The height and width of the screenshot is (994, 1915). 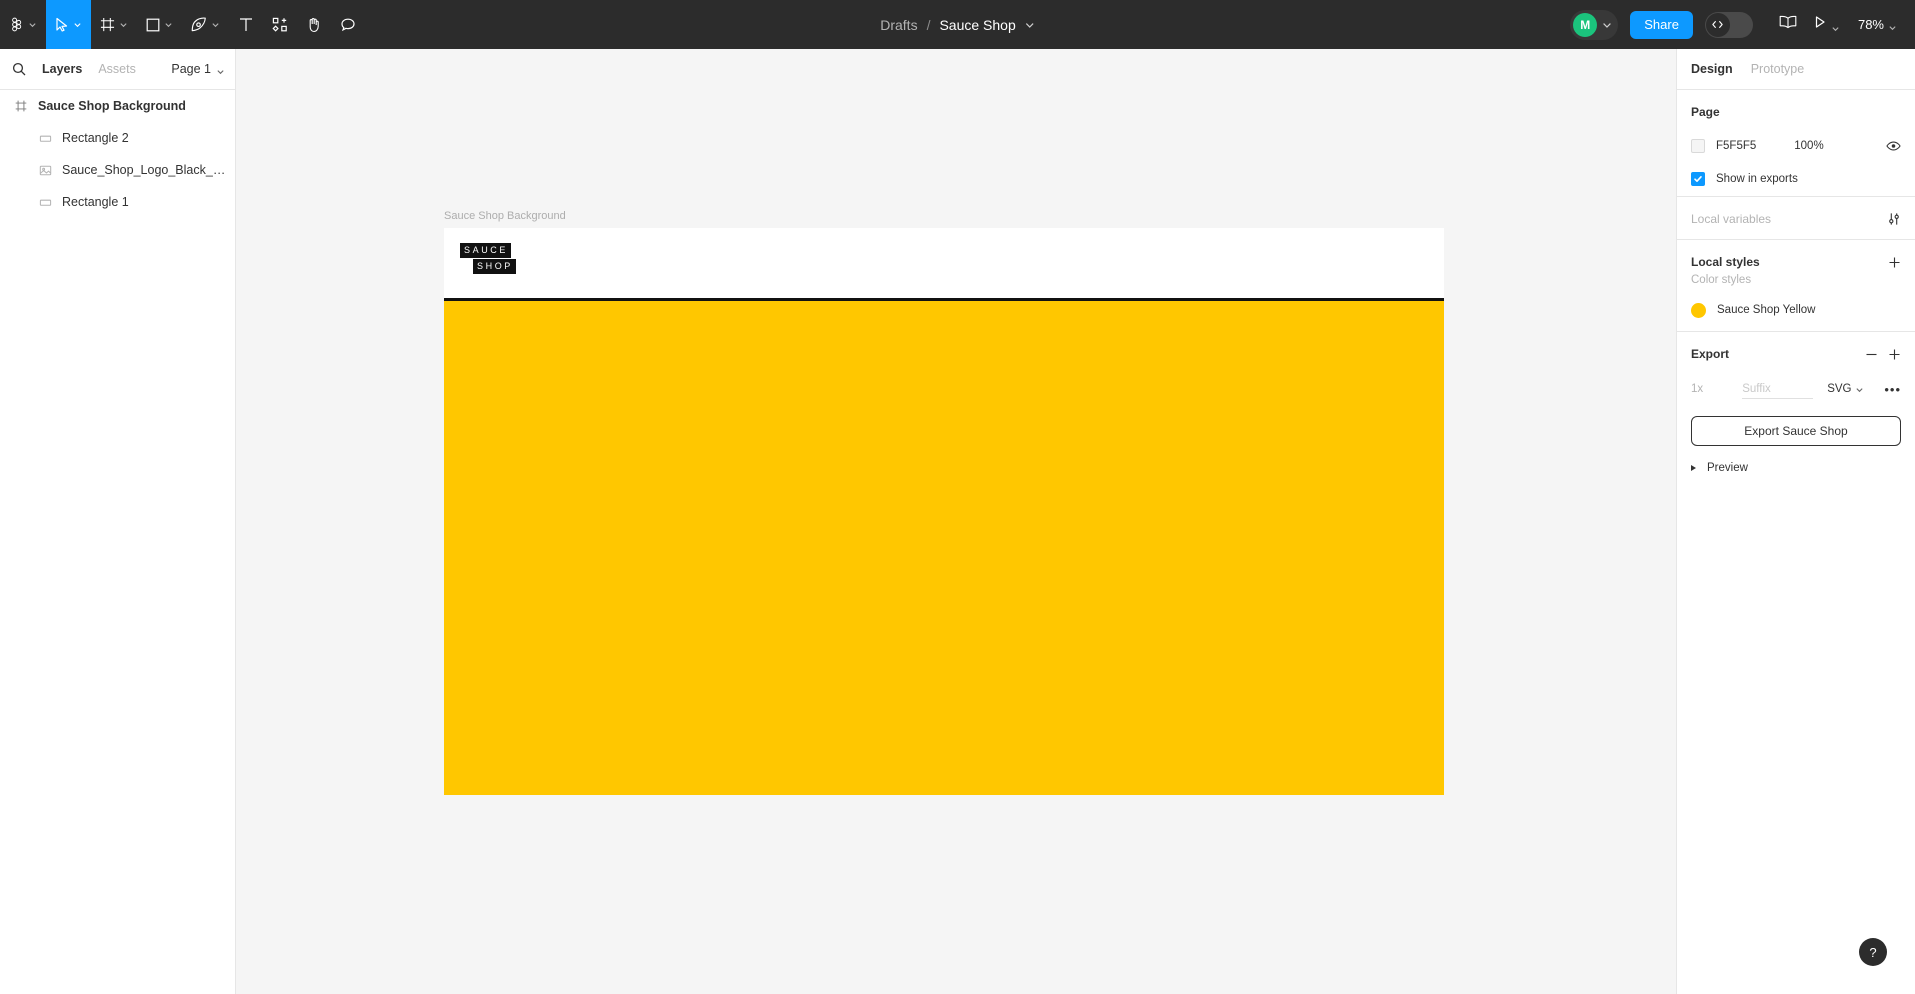 What do you see at coordinates (62, 69) in the screenshot?
I see `tab-layers: Layers` at bounding box center [62, 69].